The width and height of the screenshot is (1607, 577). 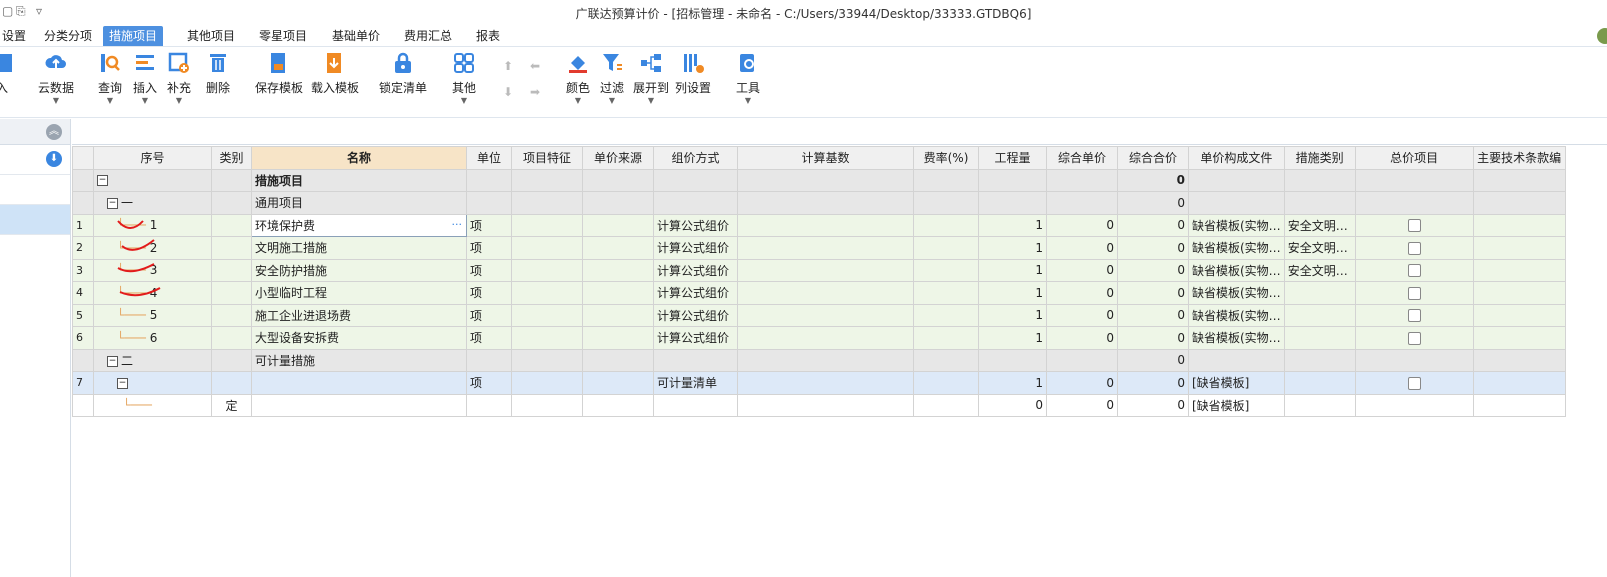 What do you see at coordinates (83, 158) in the screenshot?
I see `grid-corner-cell` at bounding box center [83, 158].